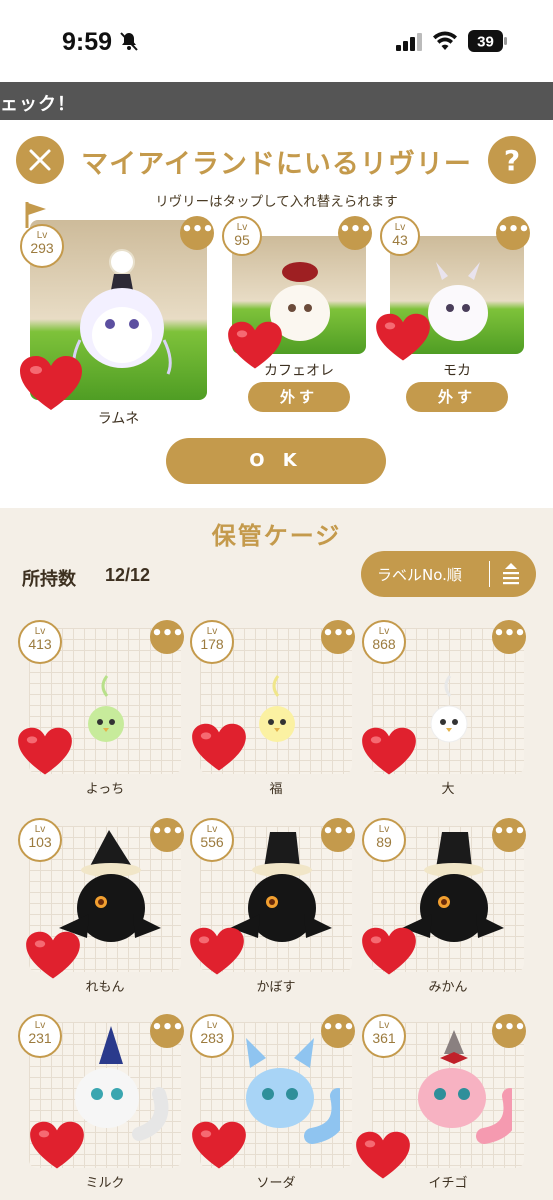  What do you see at coordinates (299, 371) in the screenshot?
I see `pet-name: カフェオレ` at bounding box center [299, 371].